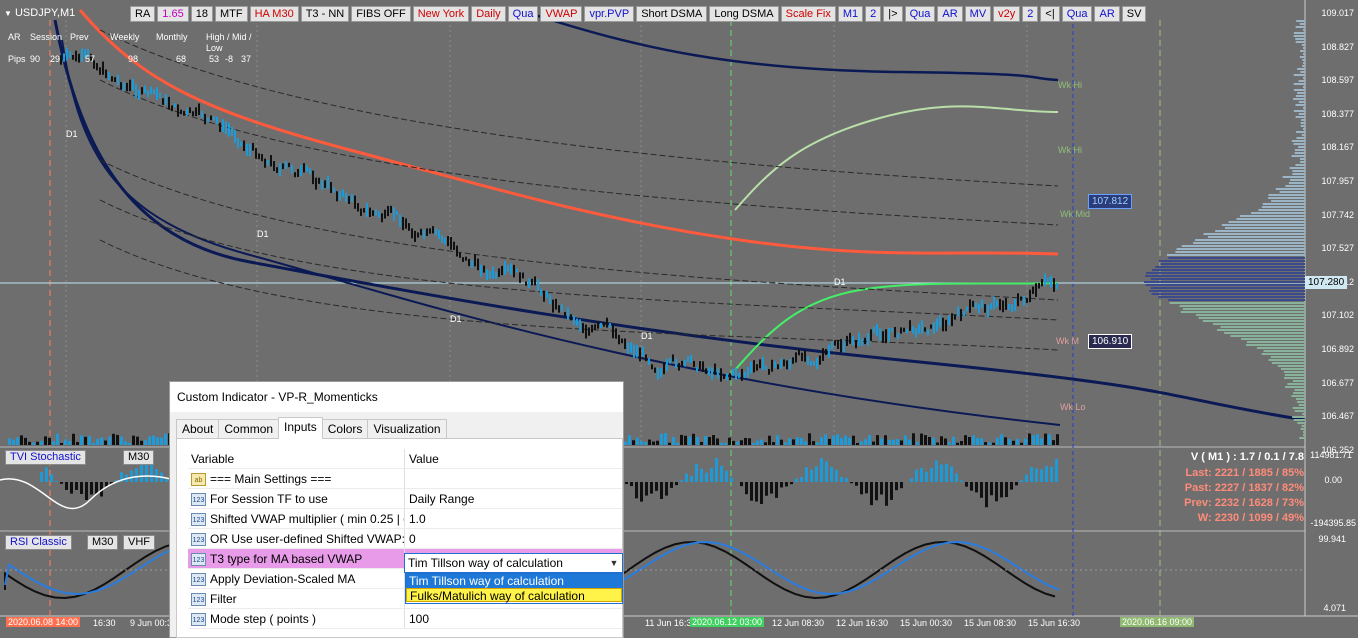 This screenshot has width=1358, height=638. I want to click on toolbar-button: MV, so click(978, 14).